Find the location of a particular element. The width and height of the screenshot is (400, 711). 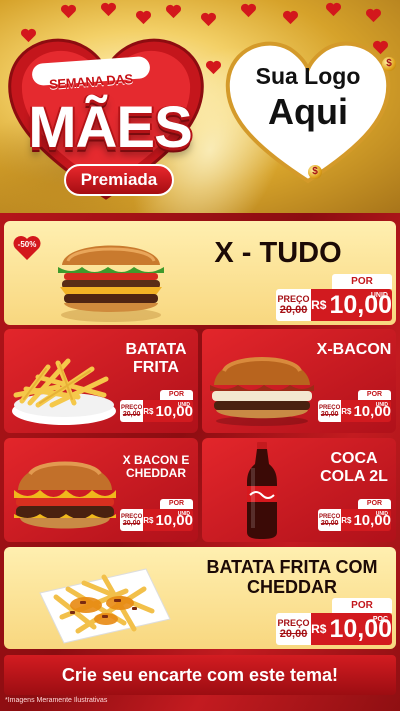

fries-icon is located at coordinates (64, 389).